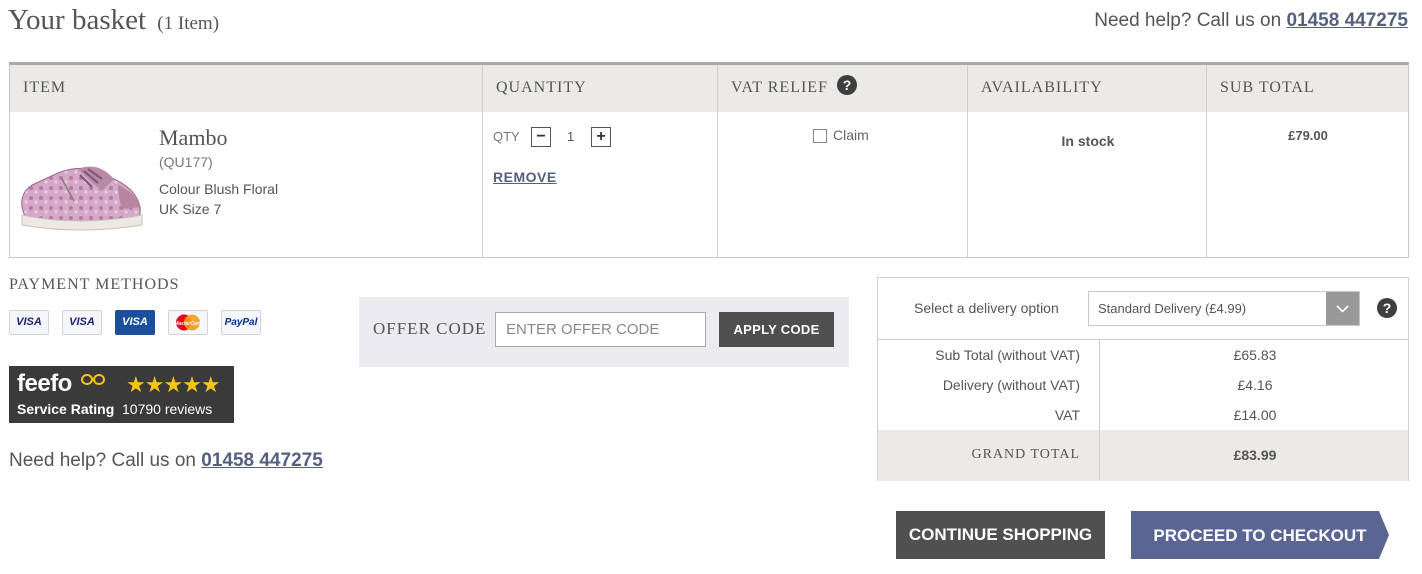 This screenshot has height=574, width=1422. Describe the element at coordinates (193, 138) in the screenshot. I see `product-name: Mambo` at that location.